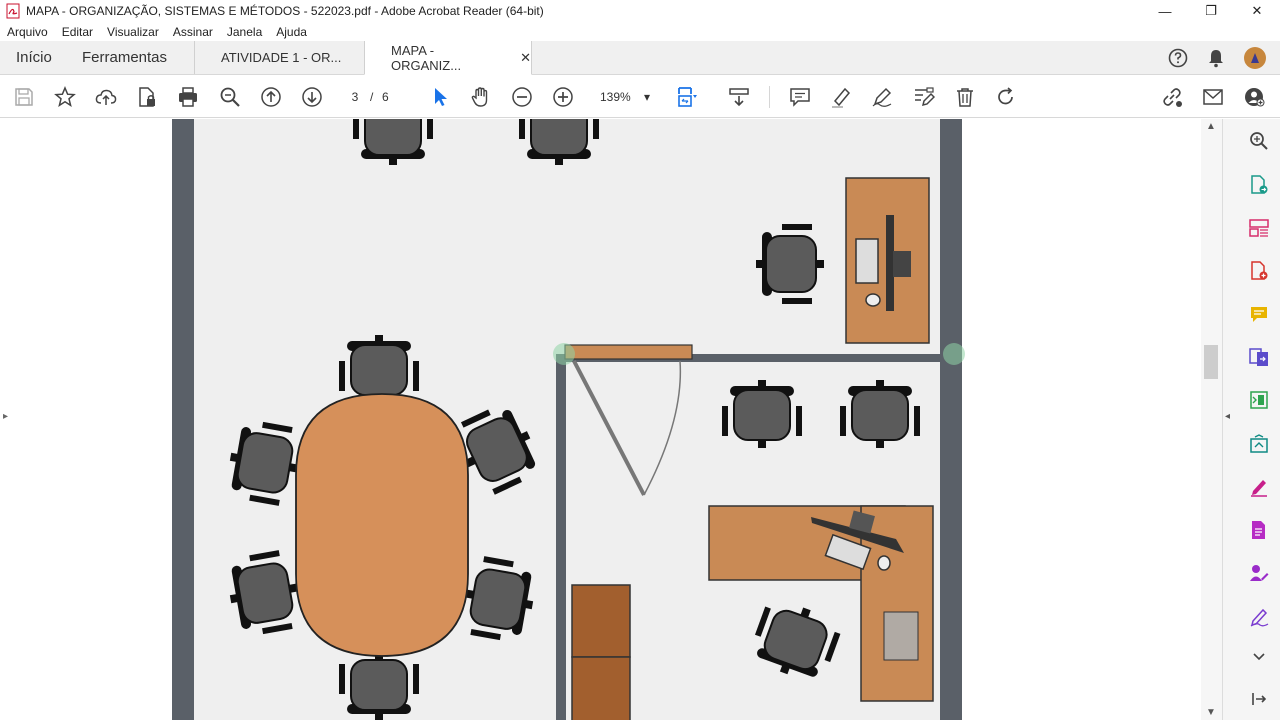  What do you see at coordinates (1227, 416) in the screenshot?
I see `tools-pane-toggle: ◂` at bounding box center [1227, 416].